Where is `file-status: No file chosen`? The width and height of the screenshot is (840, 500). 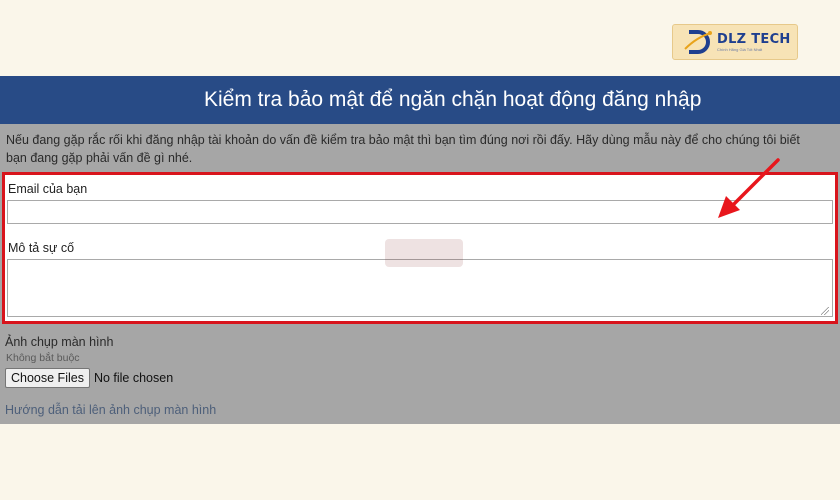
file-status: No file chosen is located at coordinates (133, 378).